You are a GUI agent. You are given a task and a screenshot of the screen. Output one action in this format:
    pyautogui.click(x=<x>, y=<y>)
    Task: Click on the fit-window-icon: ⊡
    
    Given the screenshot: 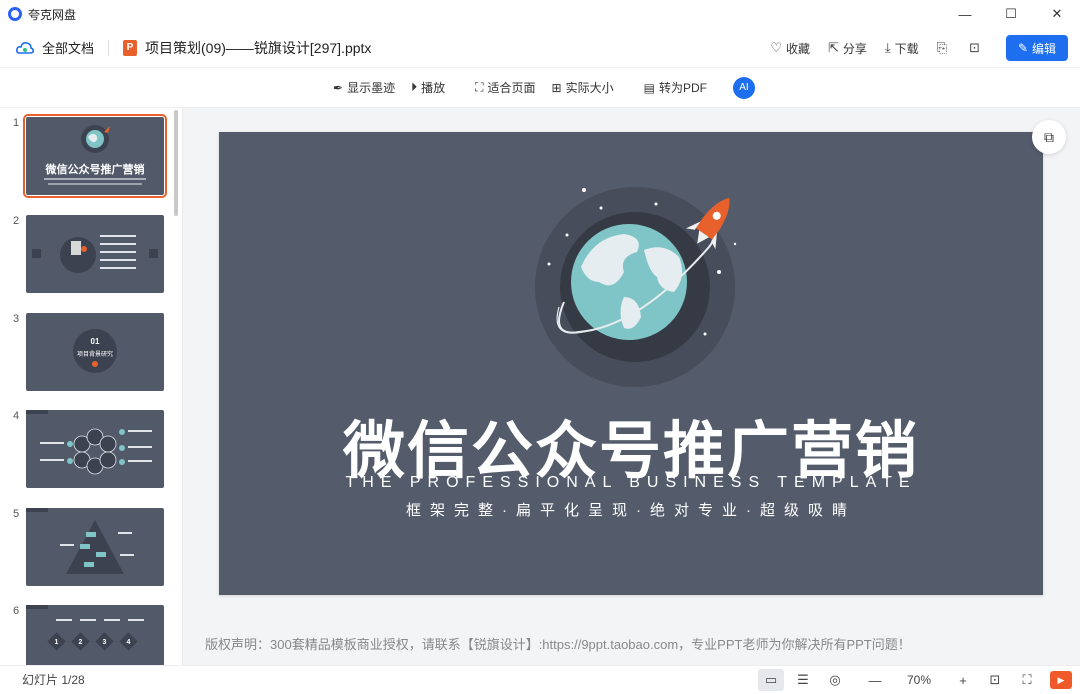 What is the action you would take?
    pyautogui.click(x=995, y=679)
    